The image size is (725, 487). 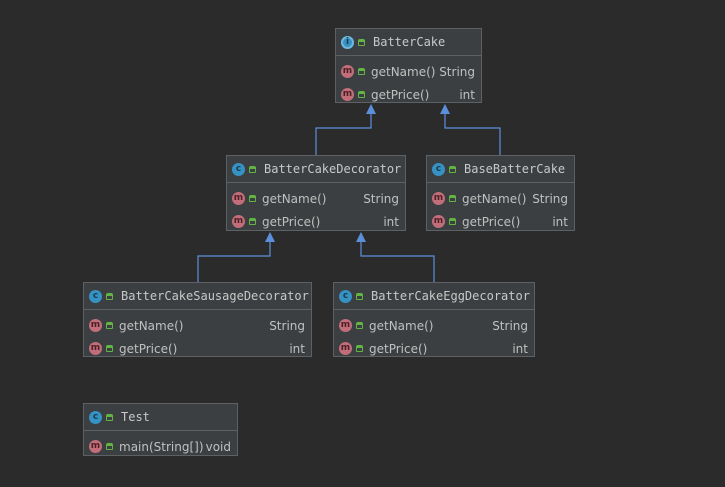 I want to click on method-name: main(String[]), so click(x=161, y=446).